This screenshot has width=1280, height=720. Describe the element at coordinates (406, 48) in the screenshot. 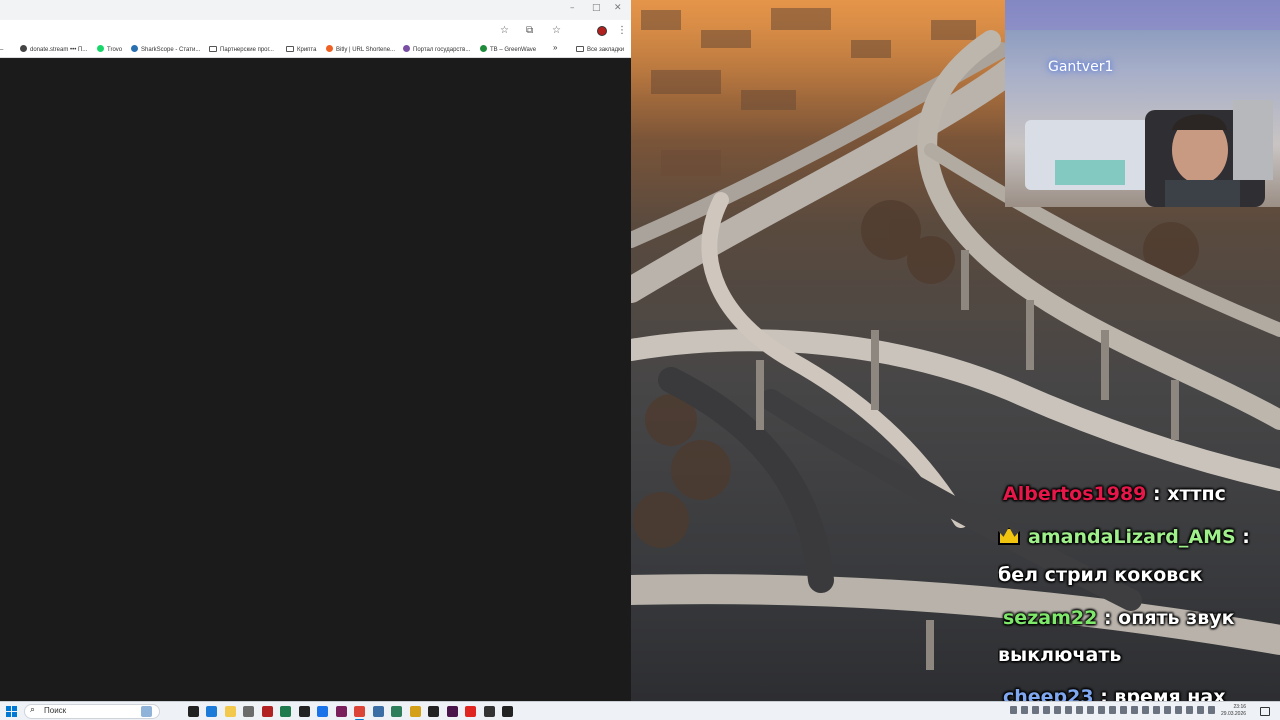

I see `gov-icon` at that location.